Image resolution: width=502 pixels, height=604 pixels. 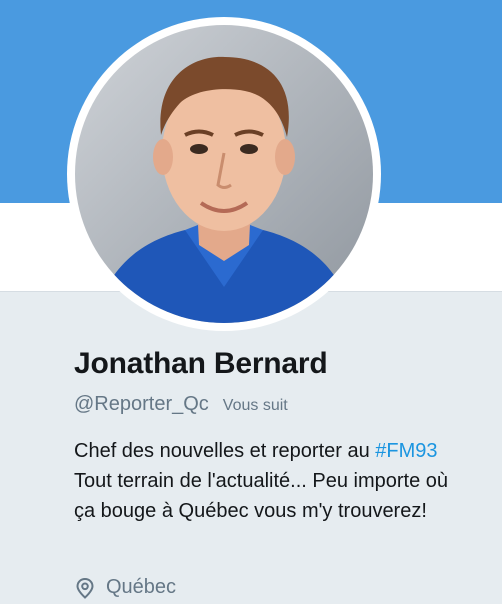 I want to click on location-text: Québec, so click(x=141, y=587).